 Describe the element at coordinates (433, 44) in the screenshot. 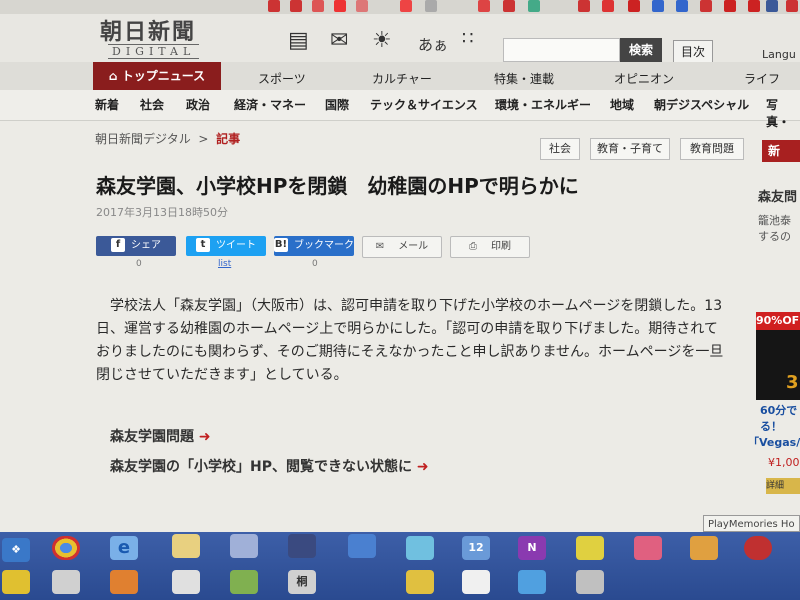

I see `font-size-icon: あぁ` at that location.